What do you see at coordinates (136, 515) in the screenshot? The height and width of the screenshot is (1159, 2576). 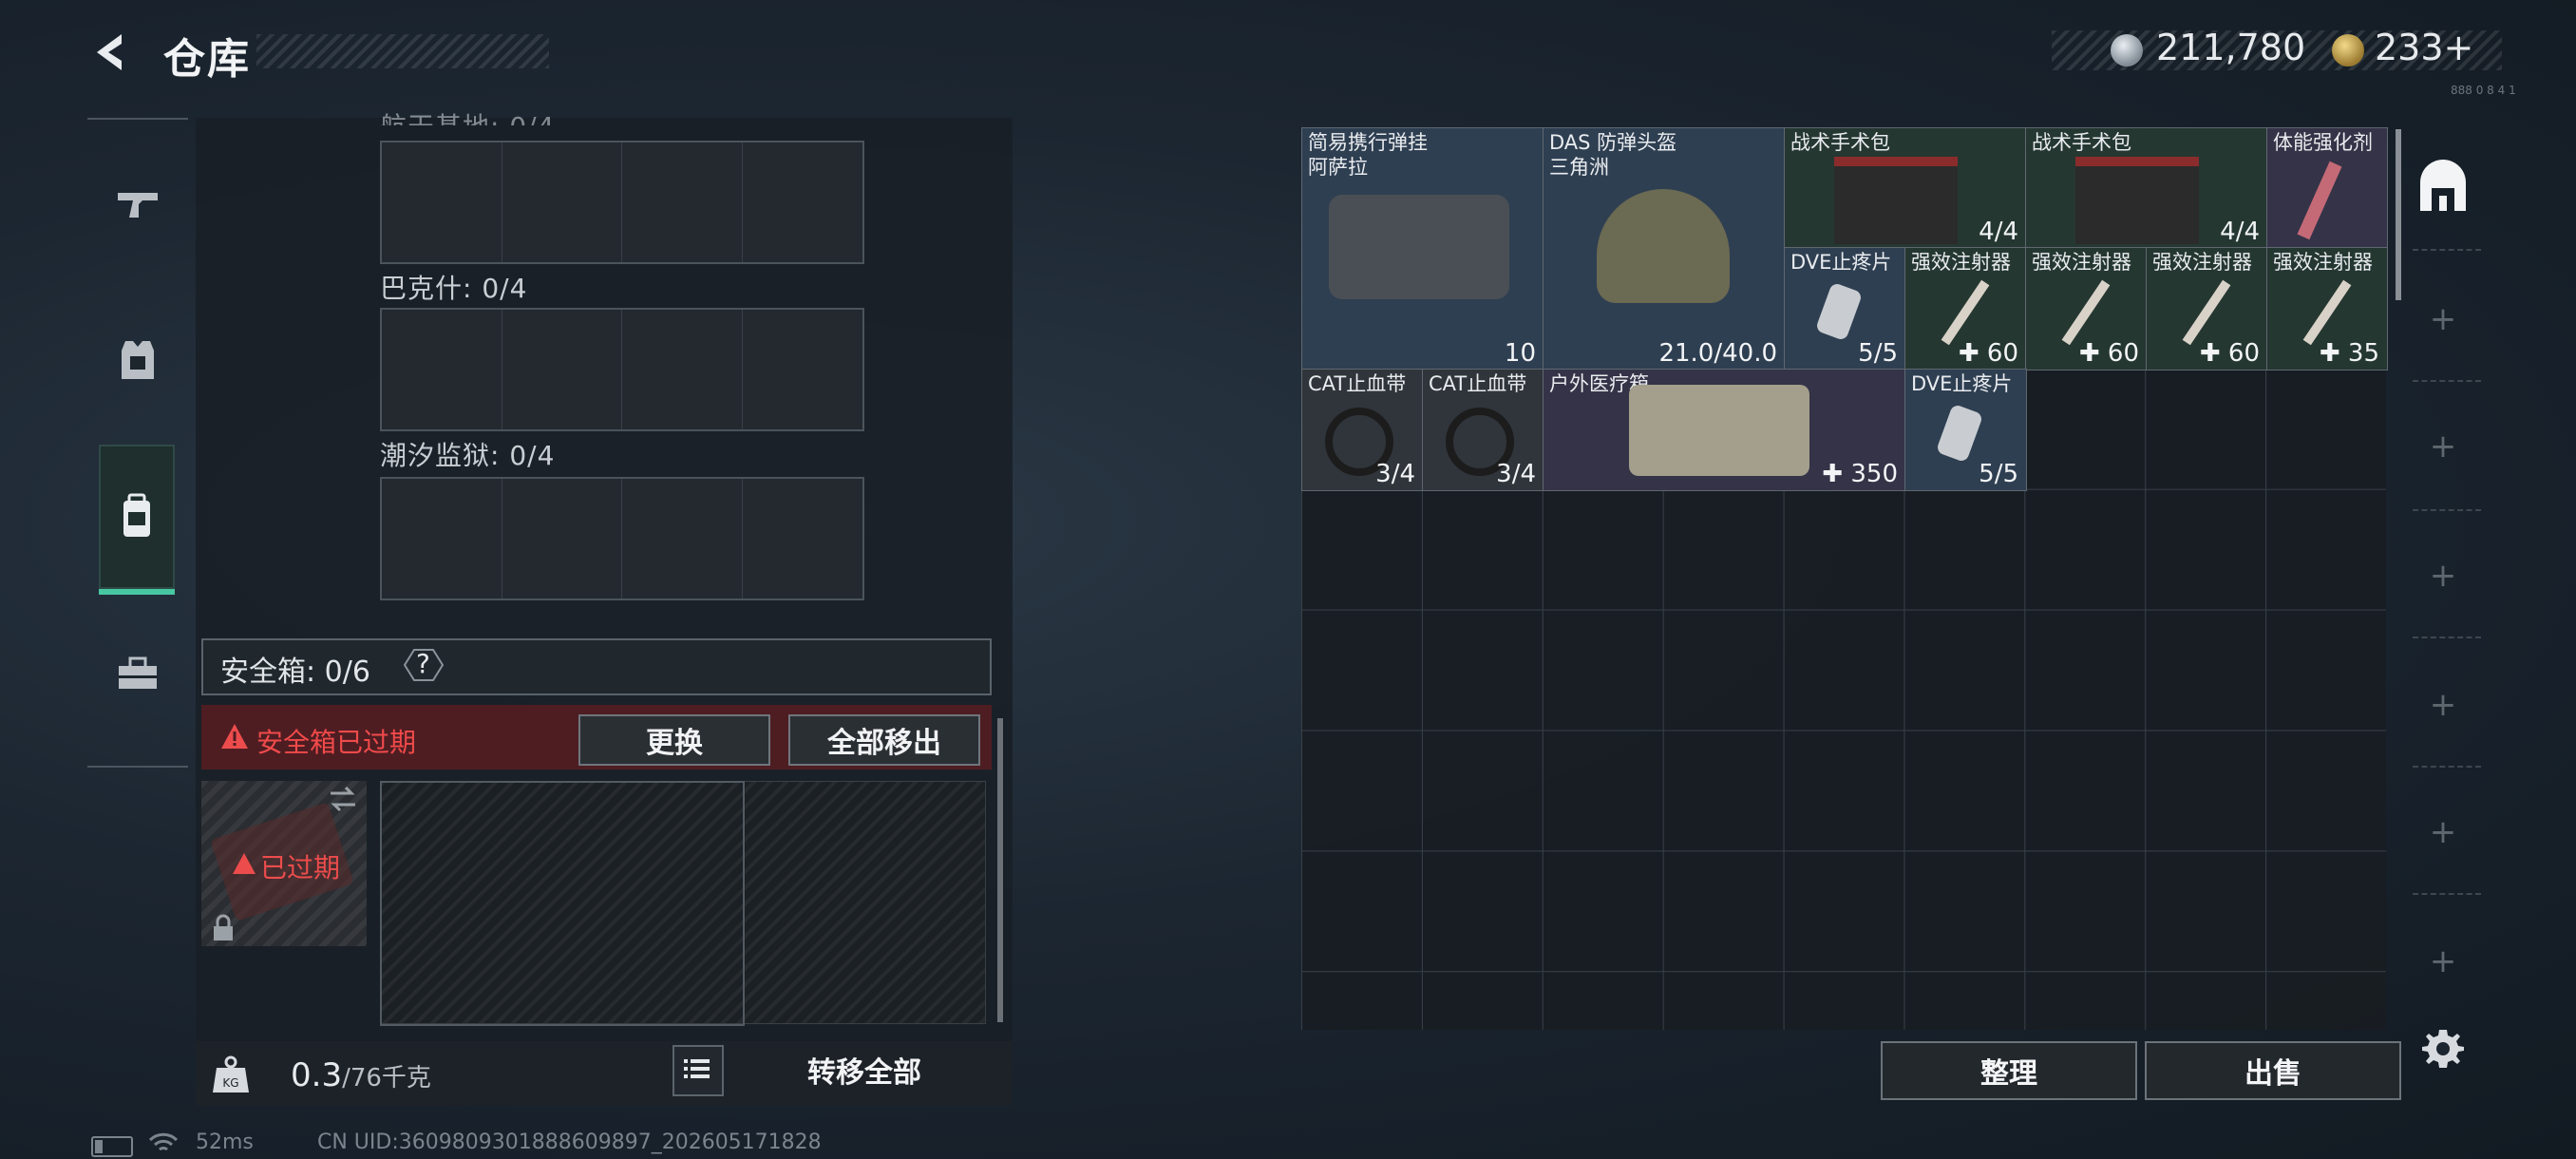 I see `backpack-icon` at bounding box center [136, 515].